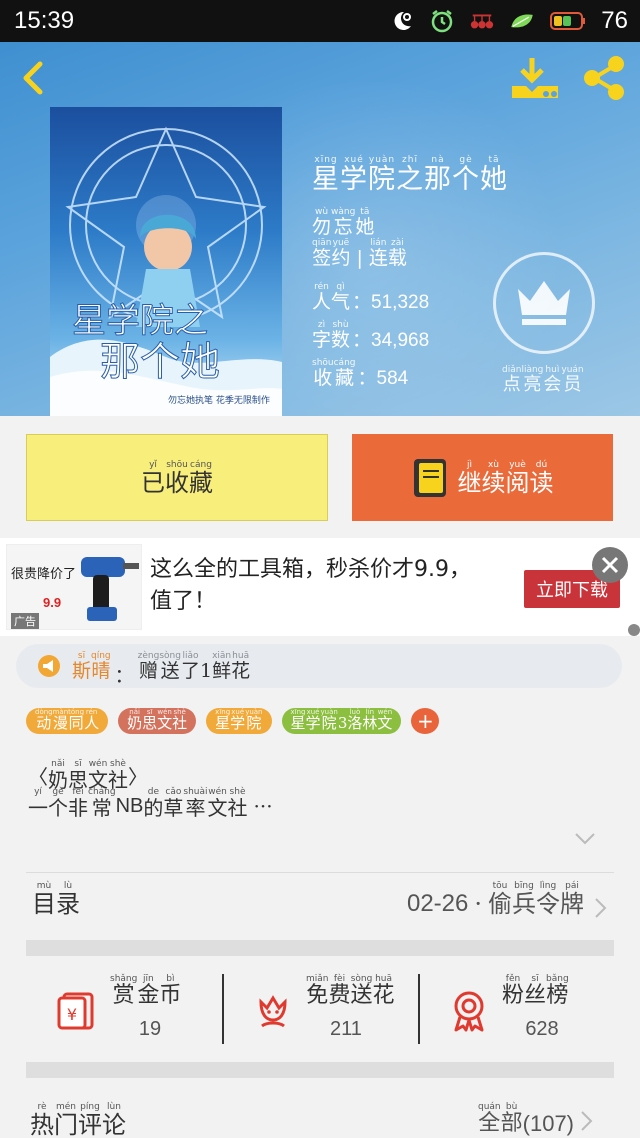  Describe the element at coordinates (44, 720) in the screenshot. I see `ruby-char: dòng 动` at that location.